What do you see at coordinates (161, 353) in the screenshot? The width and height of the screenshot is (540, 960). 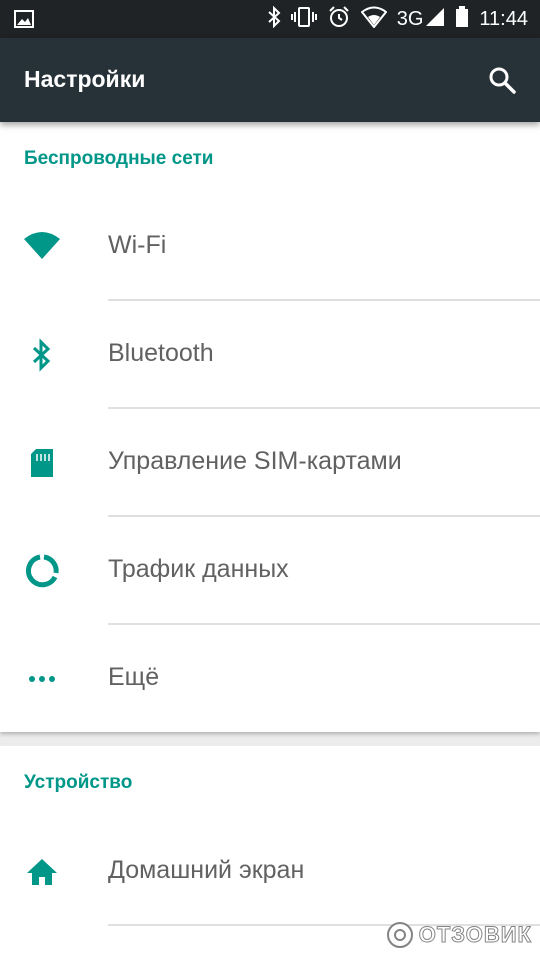 I see `settings-item-label: Bluetooth` at bounding box center [161, 353].